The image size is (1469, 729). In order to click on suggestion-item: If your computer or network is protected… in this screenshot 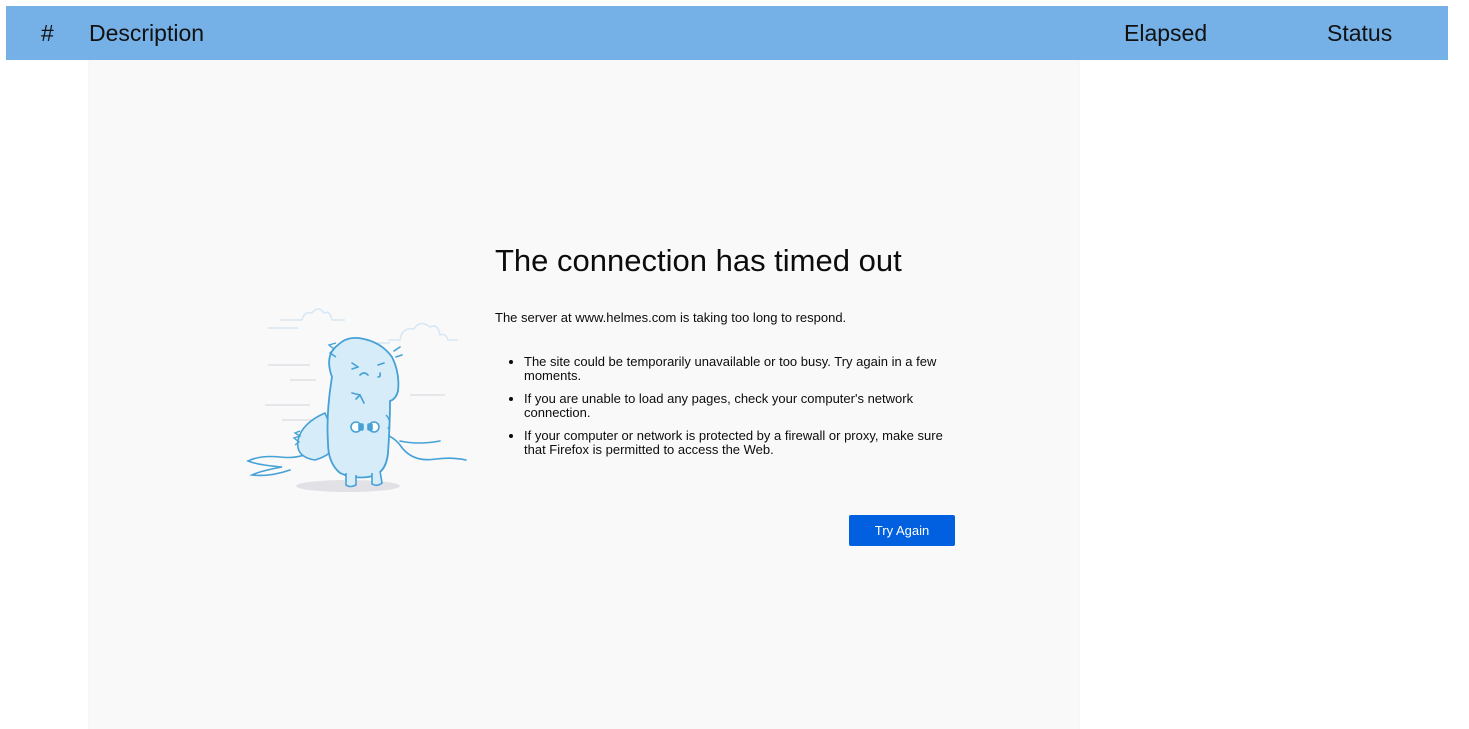, I will do `click(744, 443)`.